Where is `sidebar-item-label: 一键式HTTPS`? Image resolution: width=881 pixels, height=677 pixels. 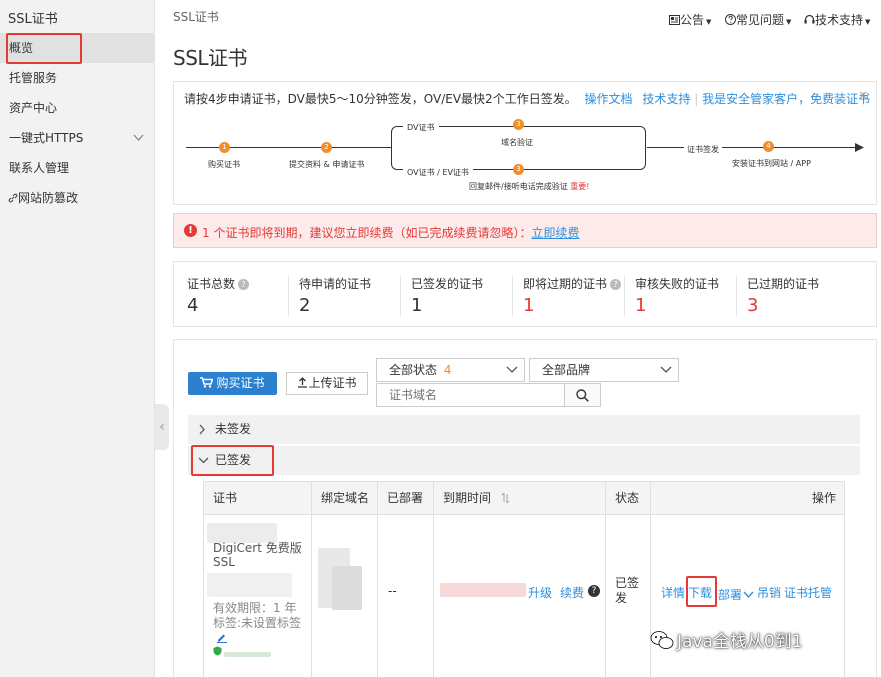 sidebar-item-label: 一键式HTTPS is located at coordinates (46, 138).